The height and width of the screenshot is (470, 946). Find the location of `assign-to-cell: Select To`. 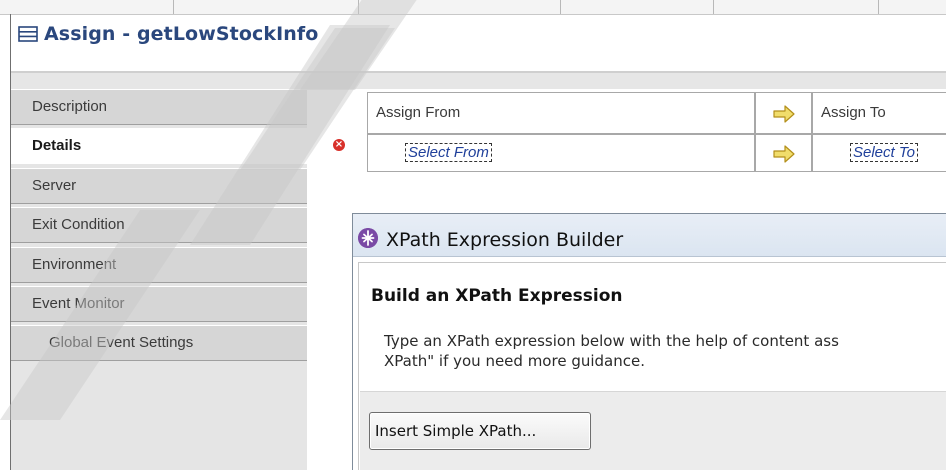

assign-to-cell: Select To is located at coordinates (879, 153).